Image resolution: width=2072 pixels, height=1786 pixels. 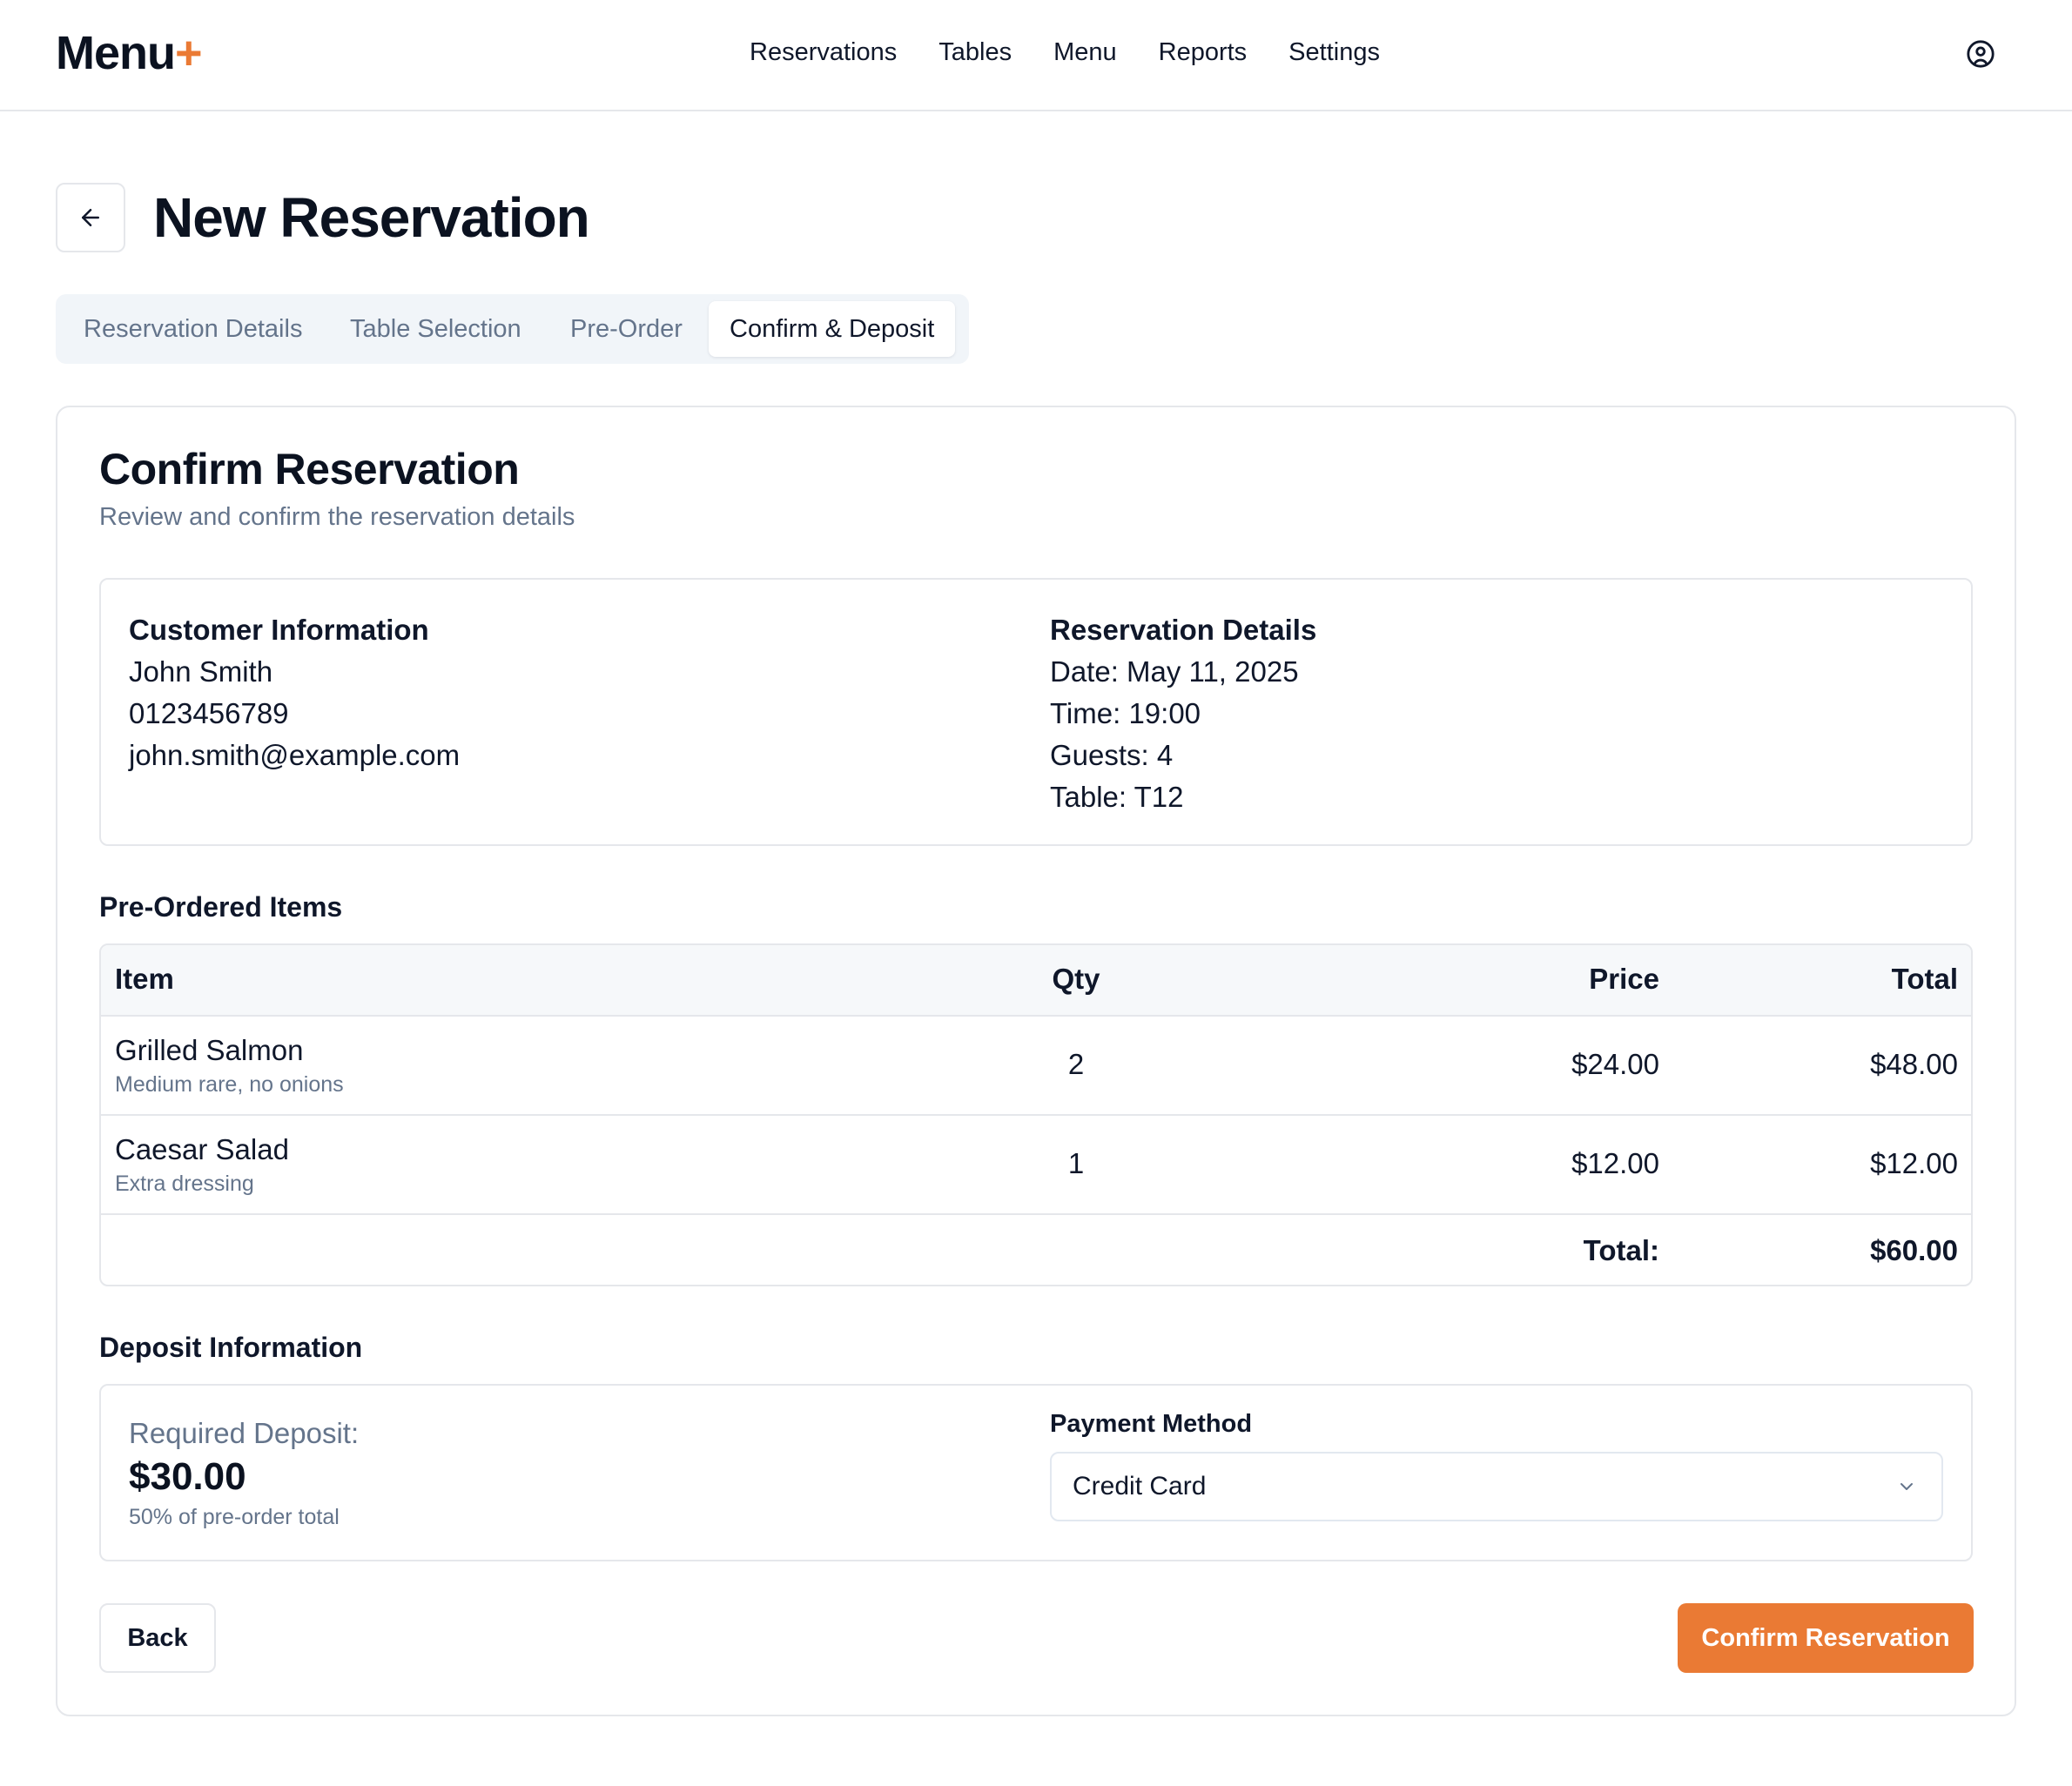 What do you see at coordinates (1204, 52) in the screenshot?
I see `nav-item-reports: Reports` at bounding box center [1204, 52].